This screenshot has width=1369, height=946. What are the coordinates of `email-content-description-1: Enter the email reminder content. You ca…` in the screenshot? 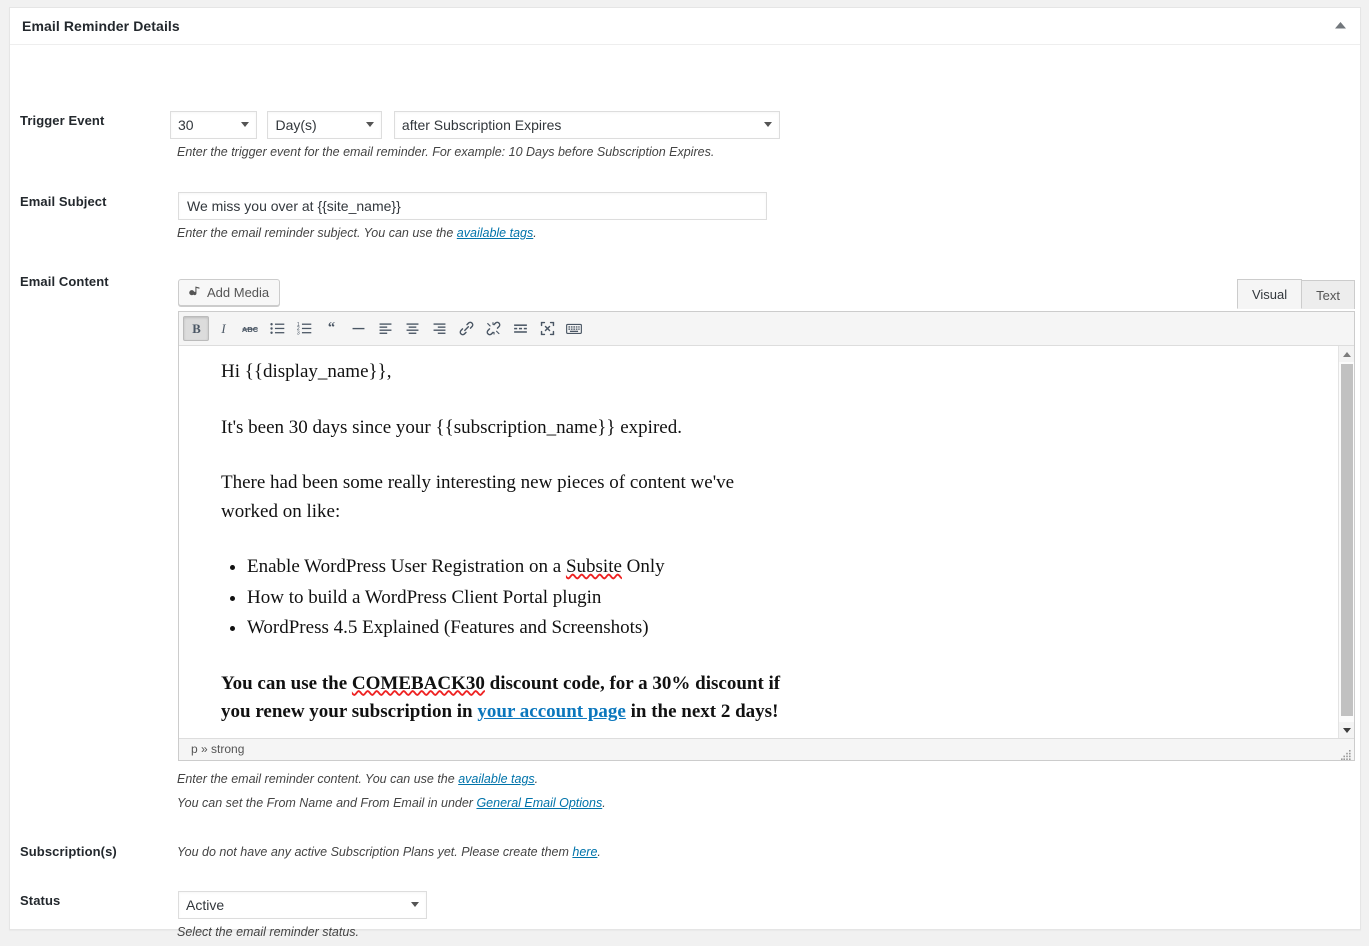 It's located at (357, 779).